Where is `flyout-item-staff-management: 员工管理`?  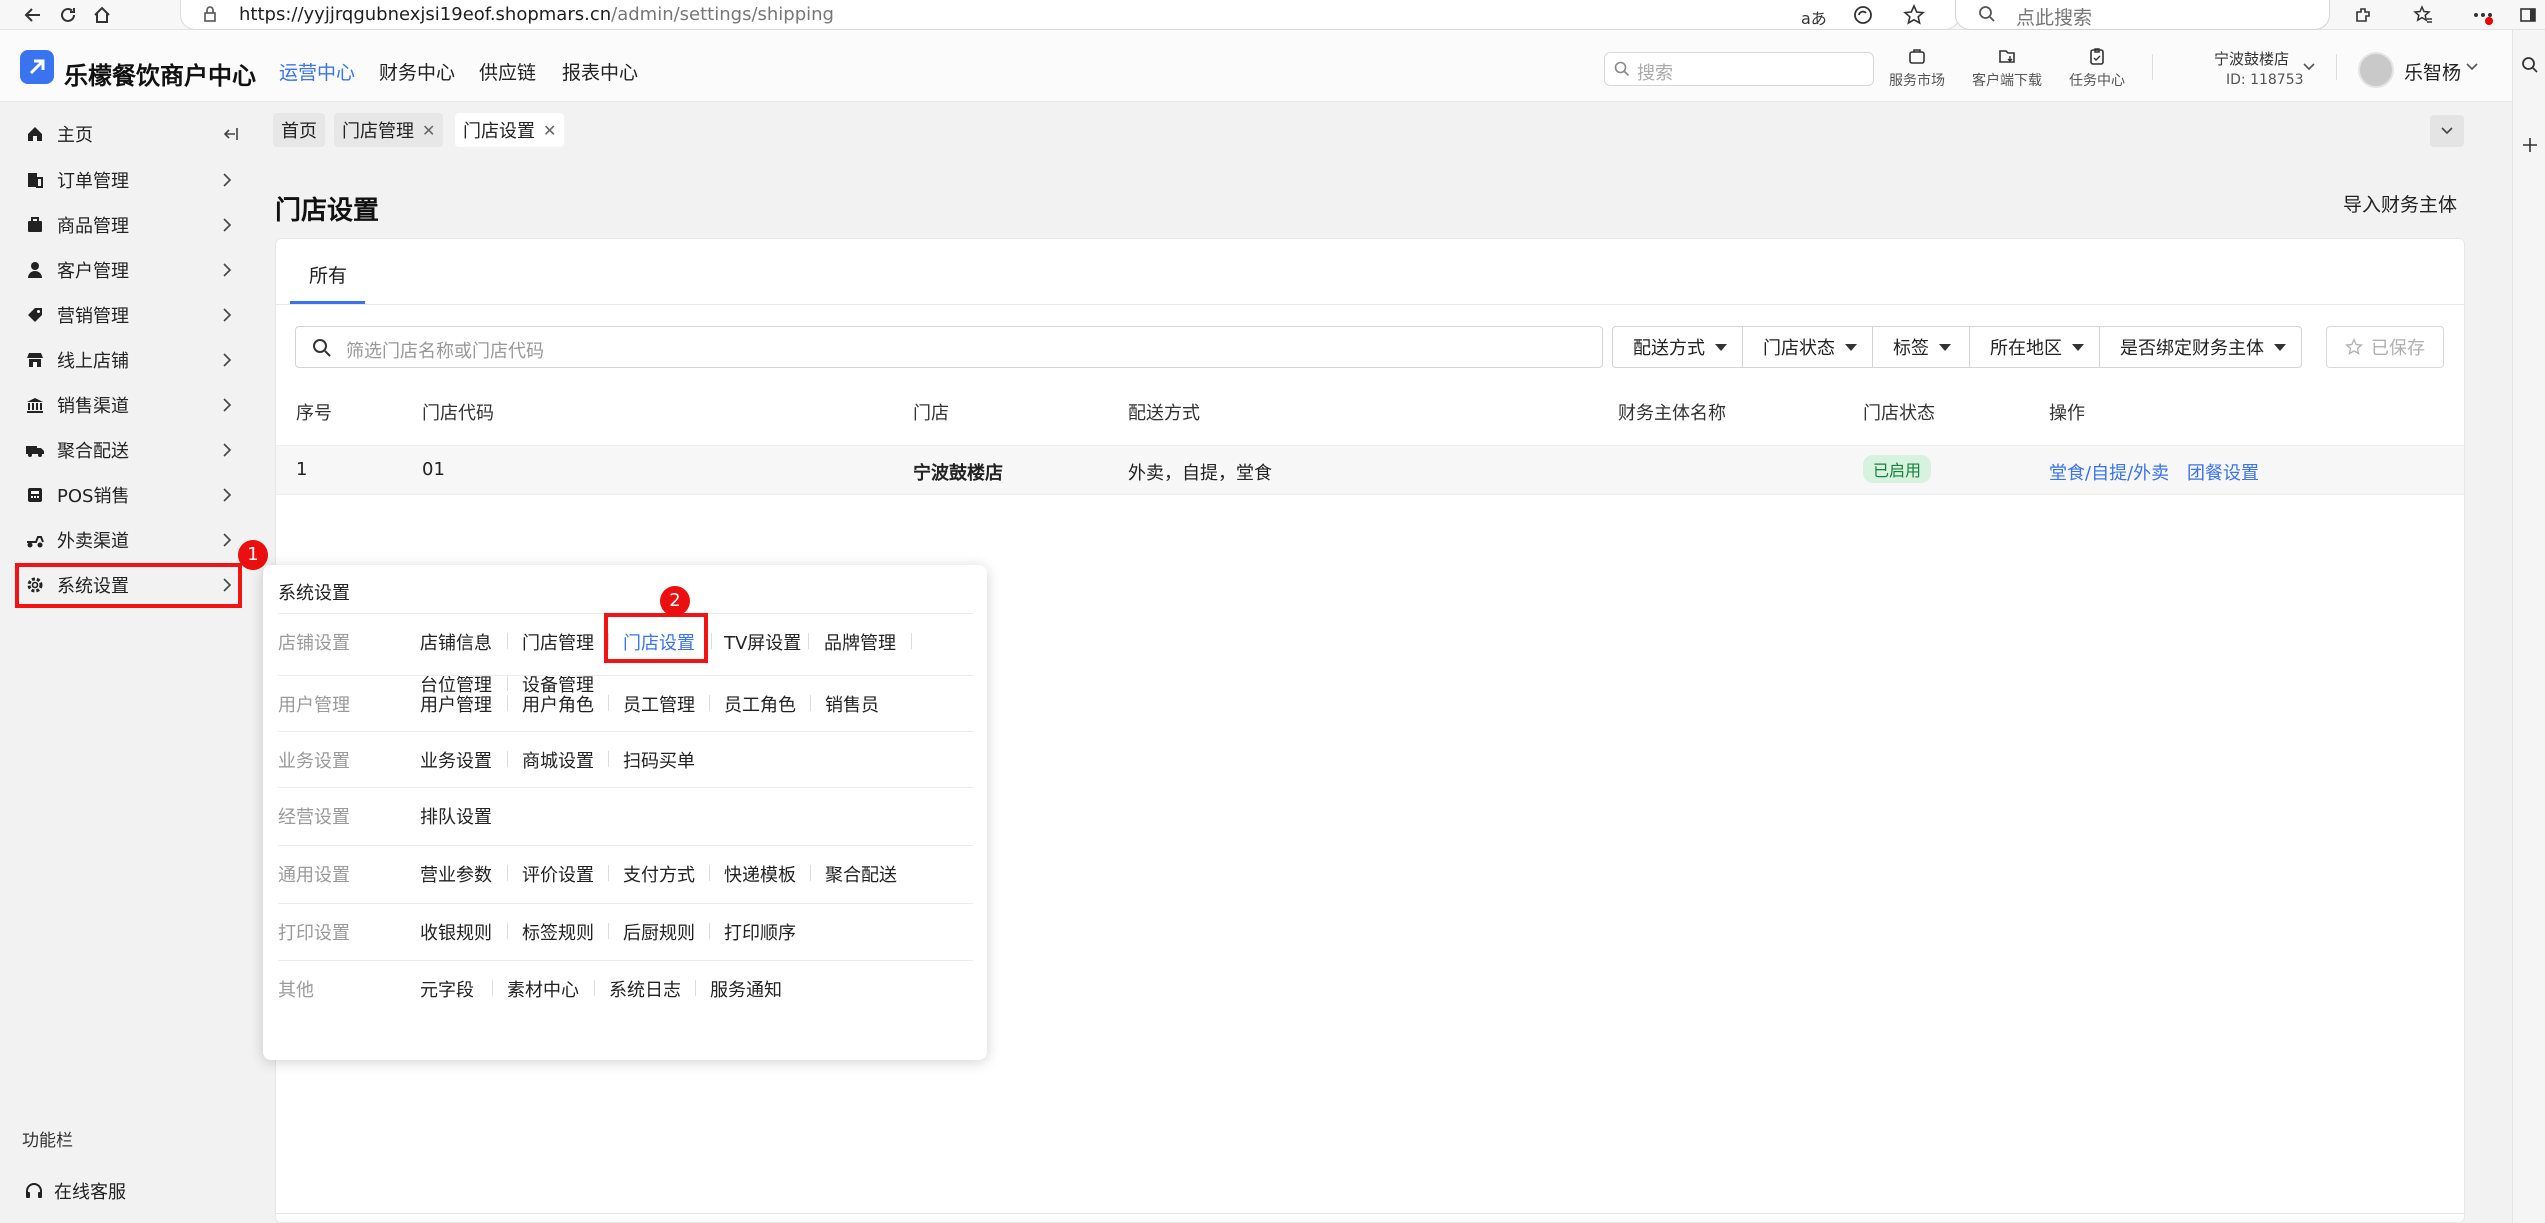
flyout-item-staff-management: 员工管理 is located at coordinates (659, 704).